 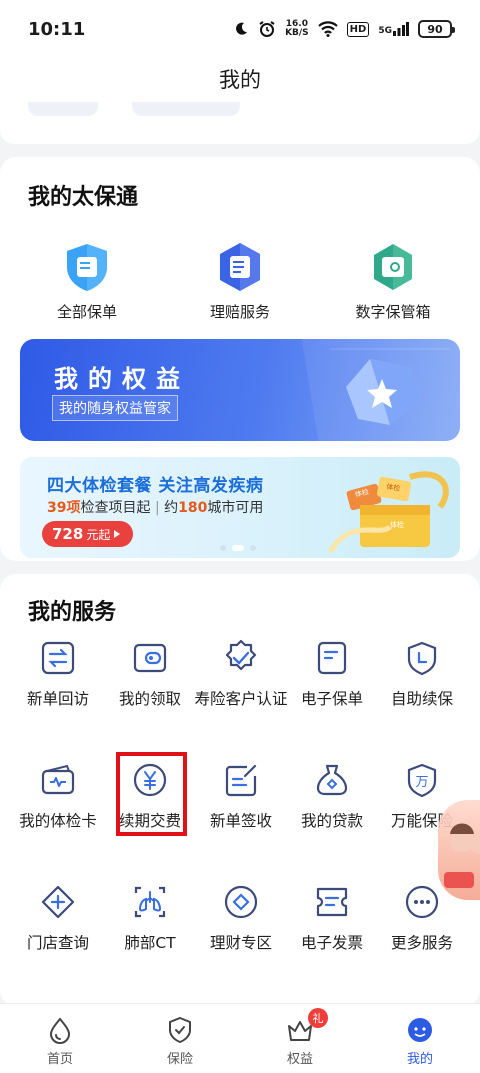 I want to click on service-wealth-zone: 理财专区, so click(x=241, y=918).